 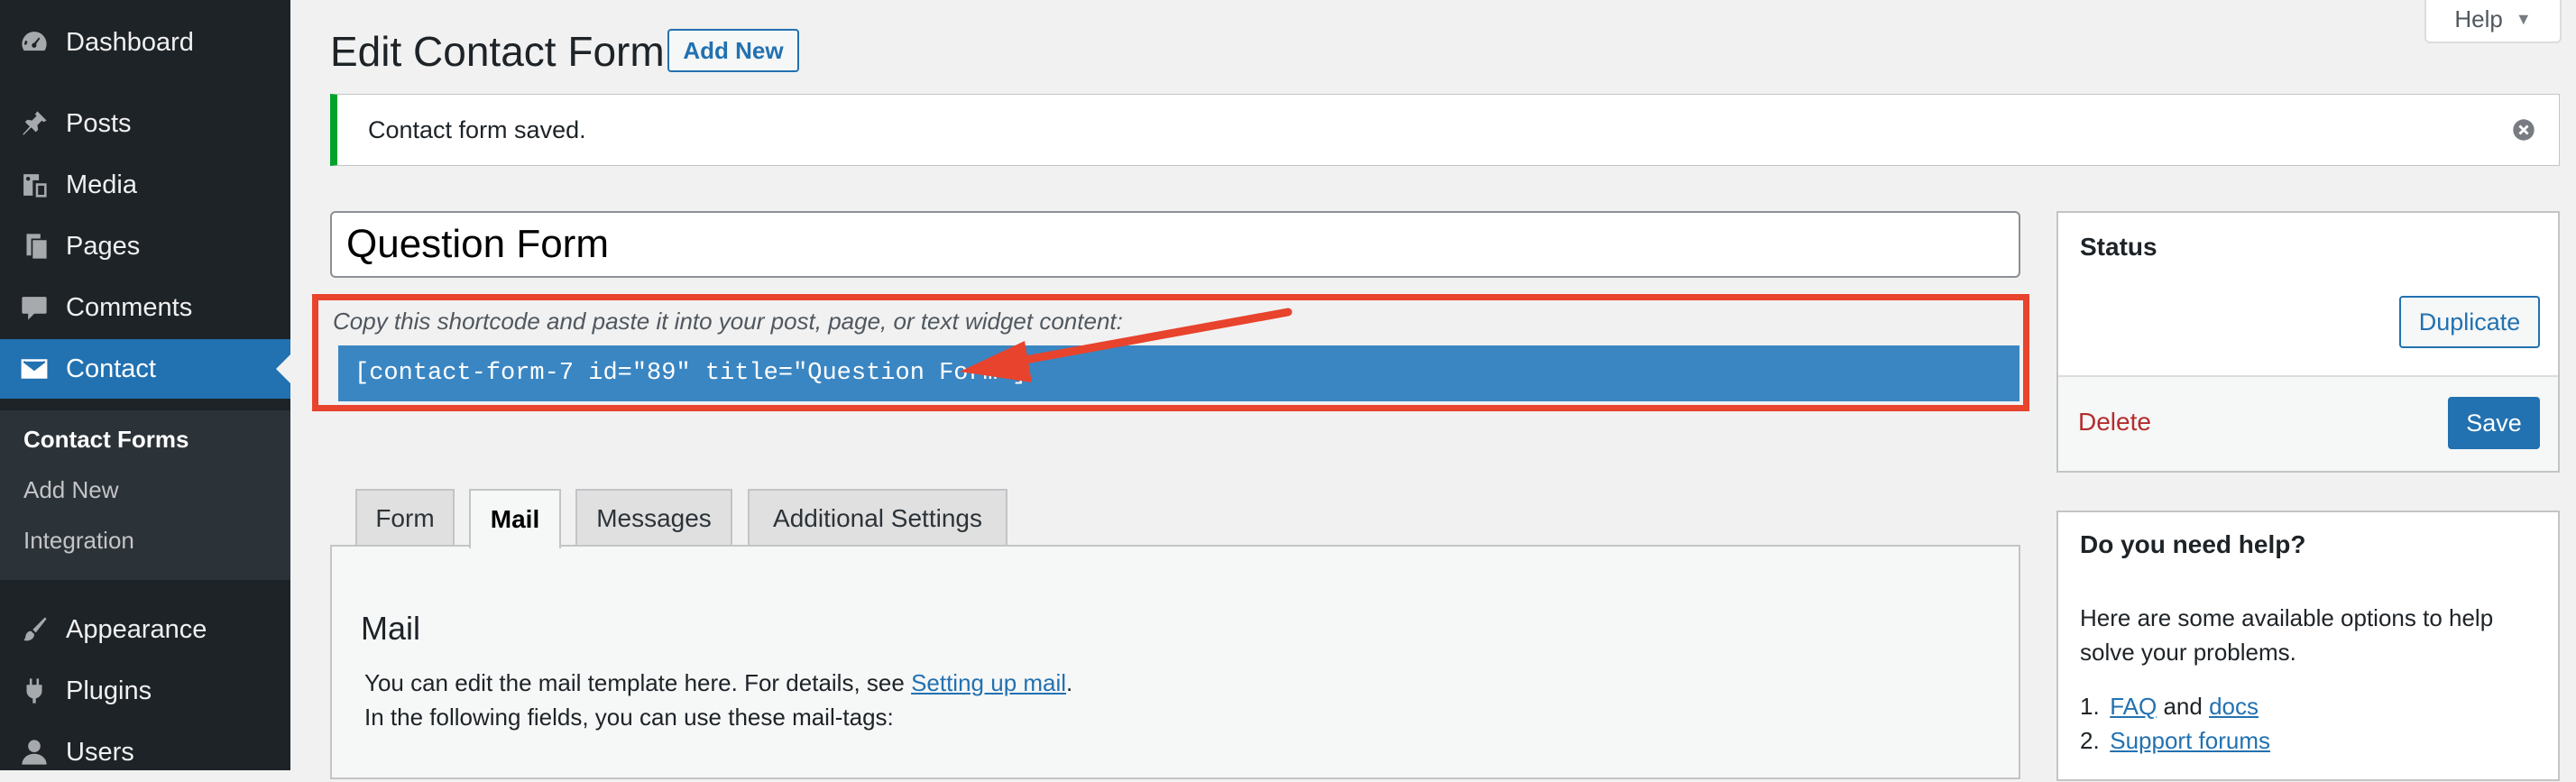 What do you see at coordinates (1175, 244) in the screenshot?
I see `form-title-input` at bounding box center [1175, 244].